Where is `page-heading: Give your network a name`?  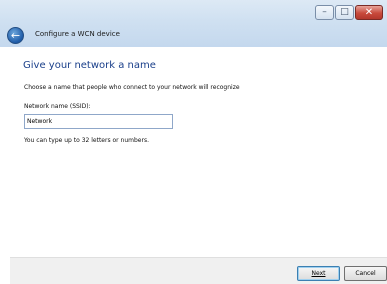 page-heading: Give your network a name is located at coordinates (89, 65).